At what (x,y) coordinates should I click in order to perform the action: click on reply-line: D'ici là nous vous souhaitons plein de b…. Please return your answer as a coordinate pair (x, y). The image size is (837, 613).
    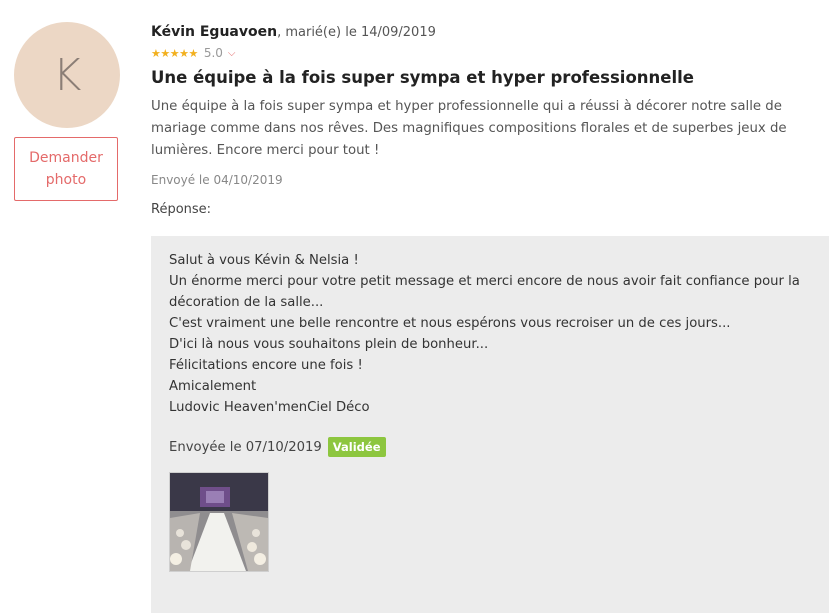
    Looking at the image, I should click on (329, 344).